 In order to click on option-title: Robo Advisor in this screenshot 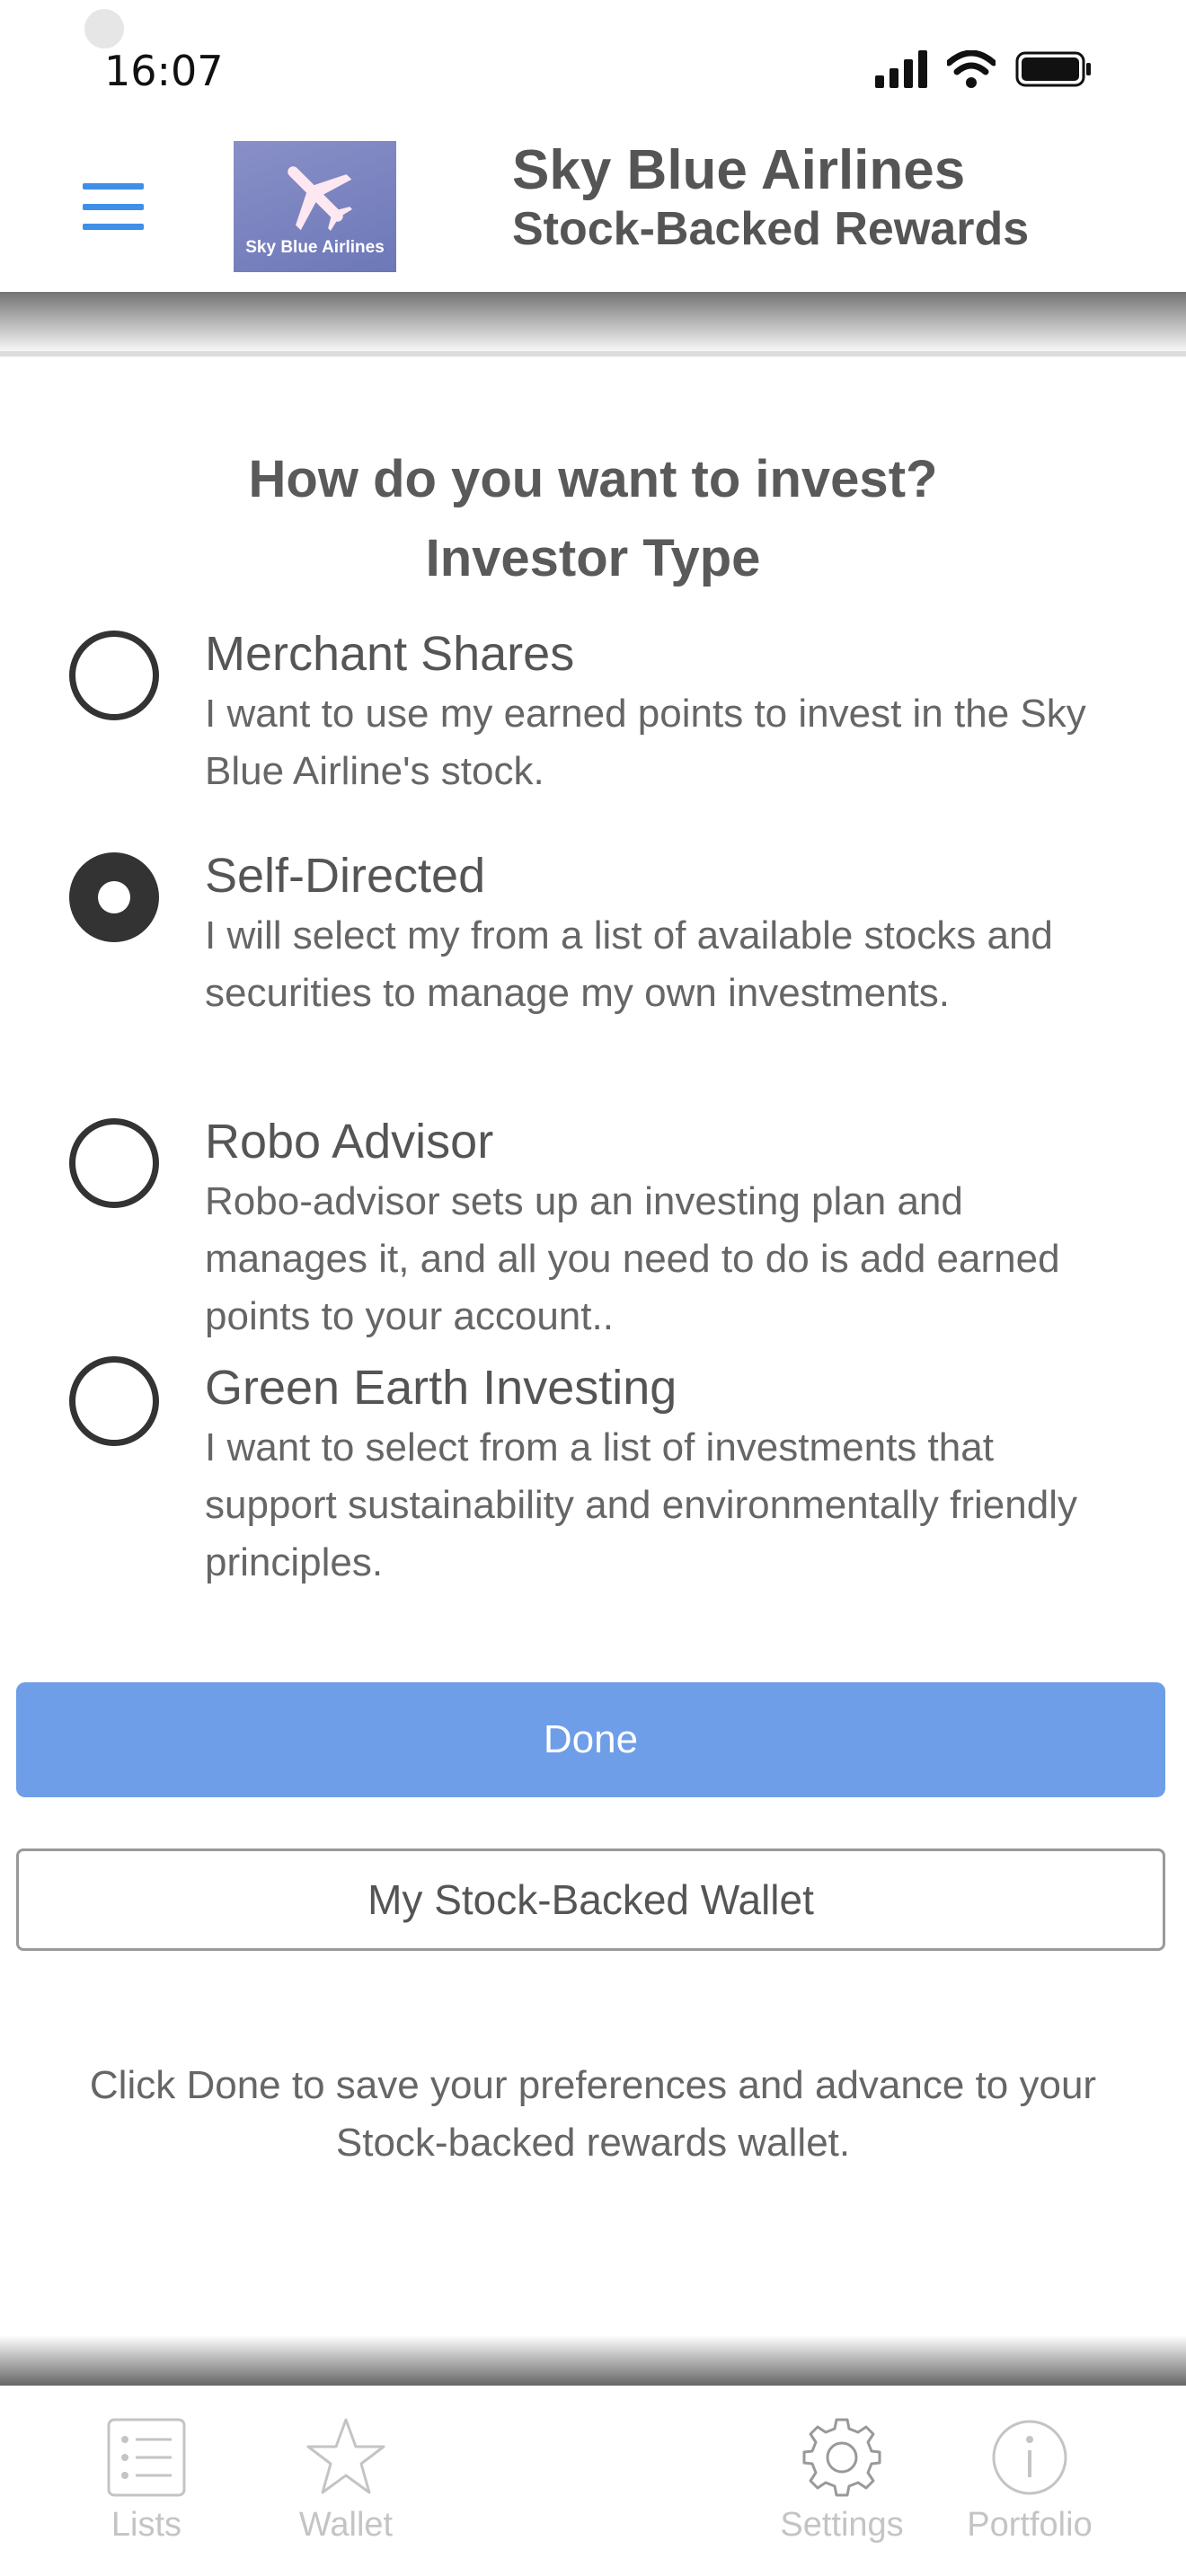, I will do `click(349, 1142)`.